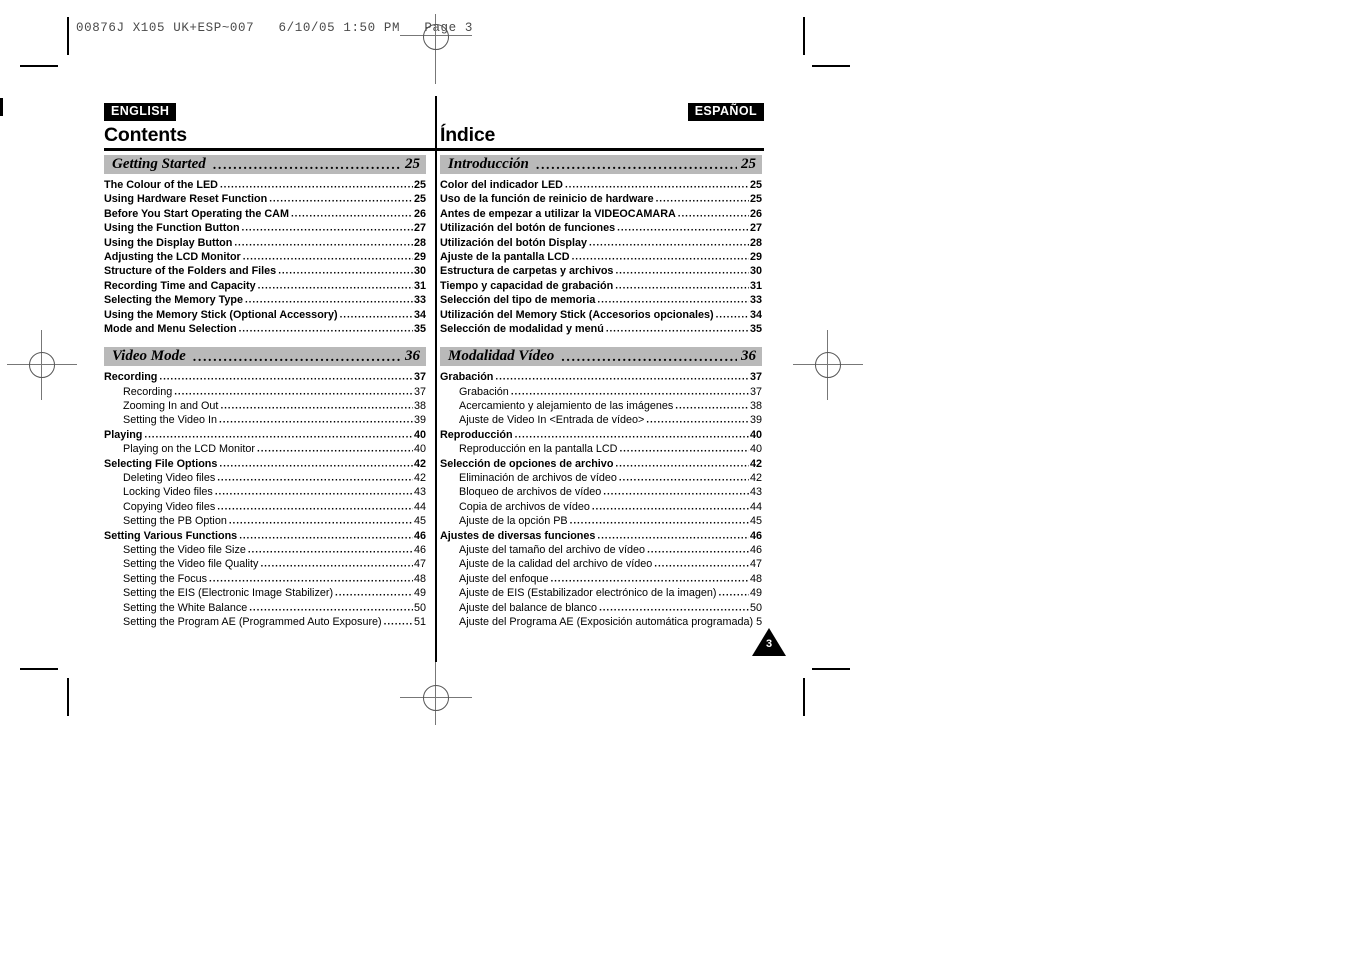 The image size is (1351, 954). Describe the element at coordinates (527, 464) in the screenshot. I see `toc-entry-label: Selección de opciones de archivo` at that location.